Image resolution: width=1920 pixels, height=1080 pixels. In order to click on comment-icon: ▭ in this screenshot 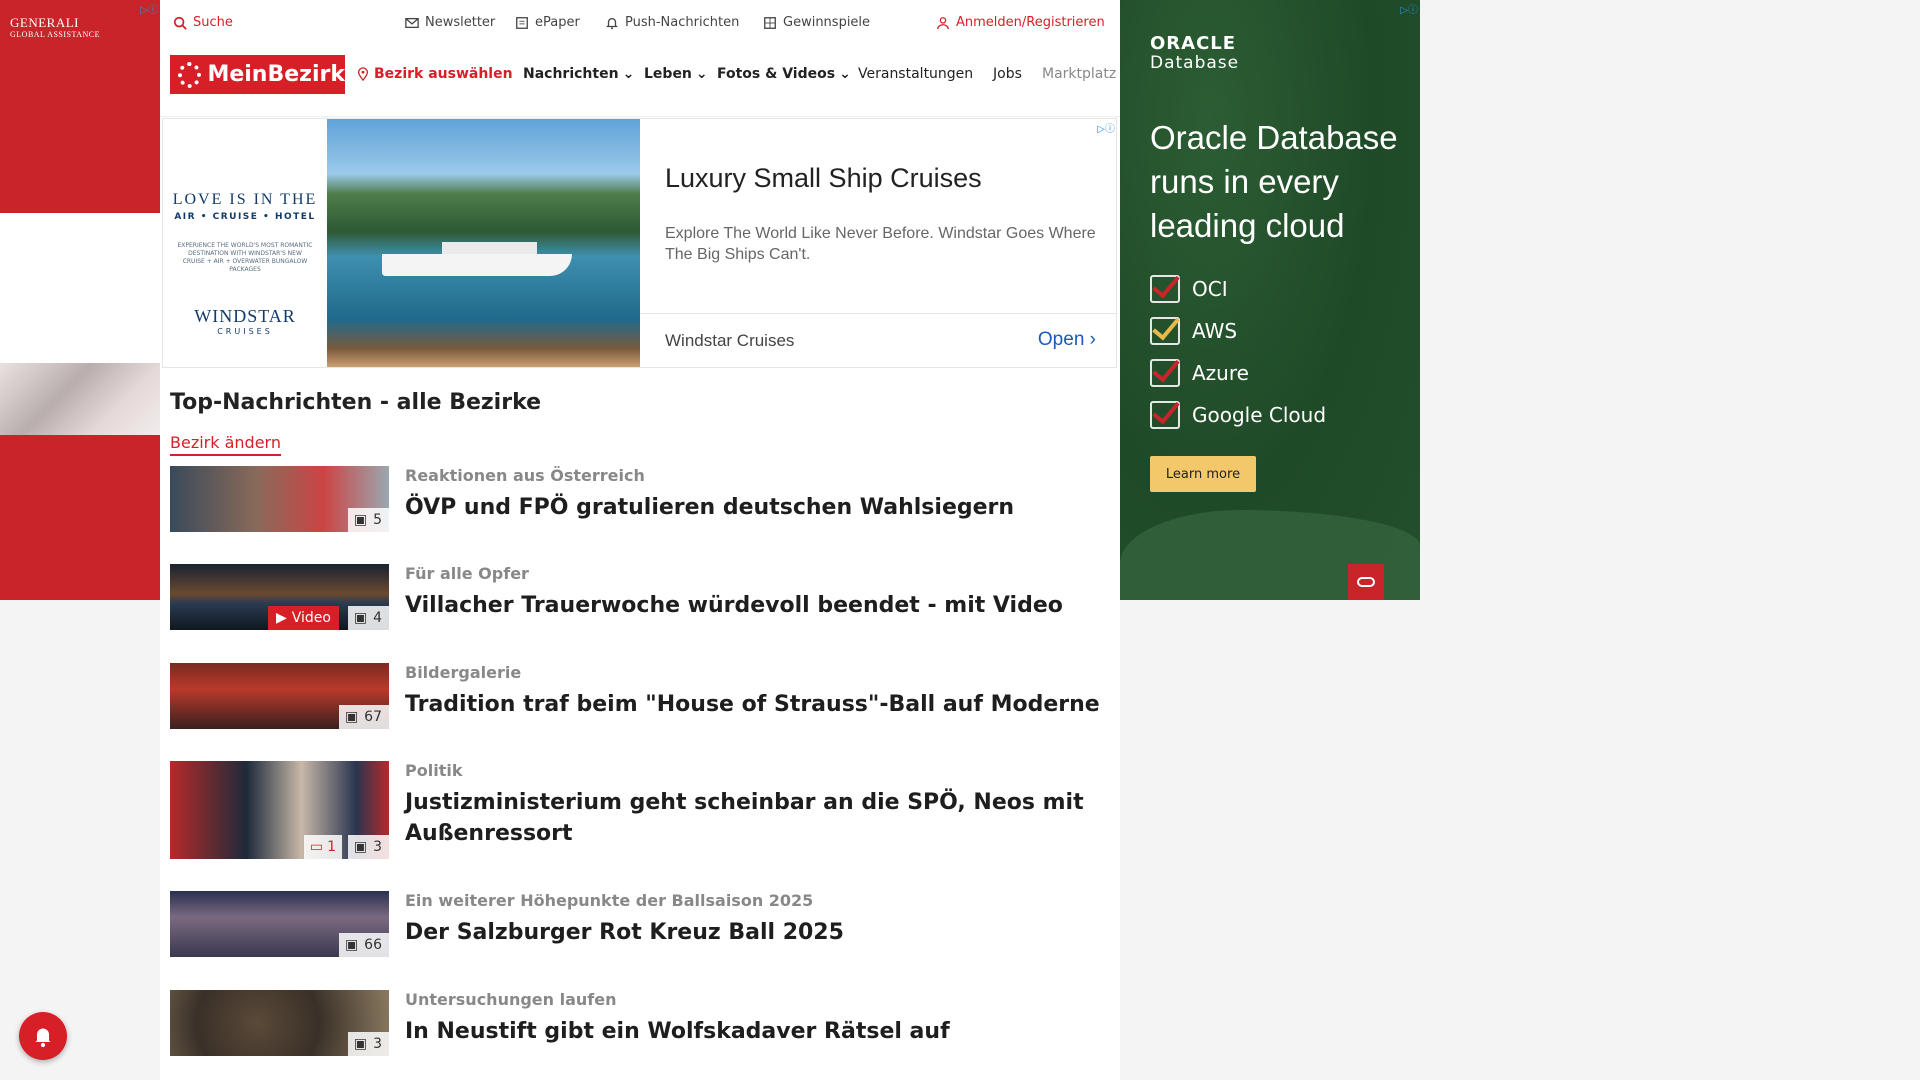, I will do `click(316, 847)`.